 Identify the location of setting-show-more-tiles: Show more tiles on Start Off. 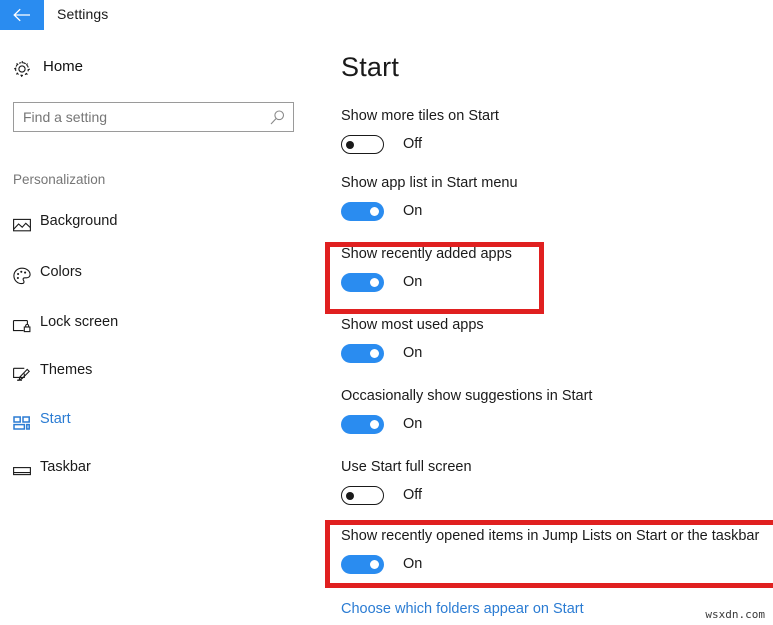
(556, 131).